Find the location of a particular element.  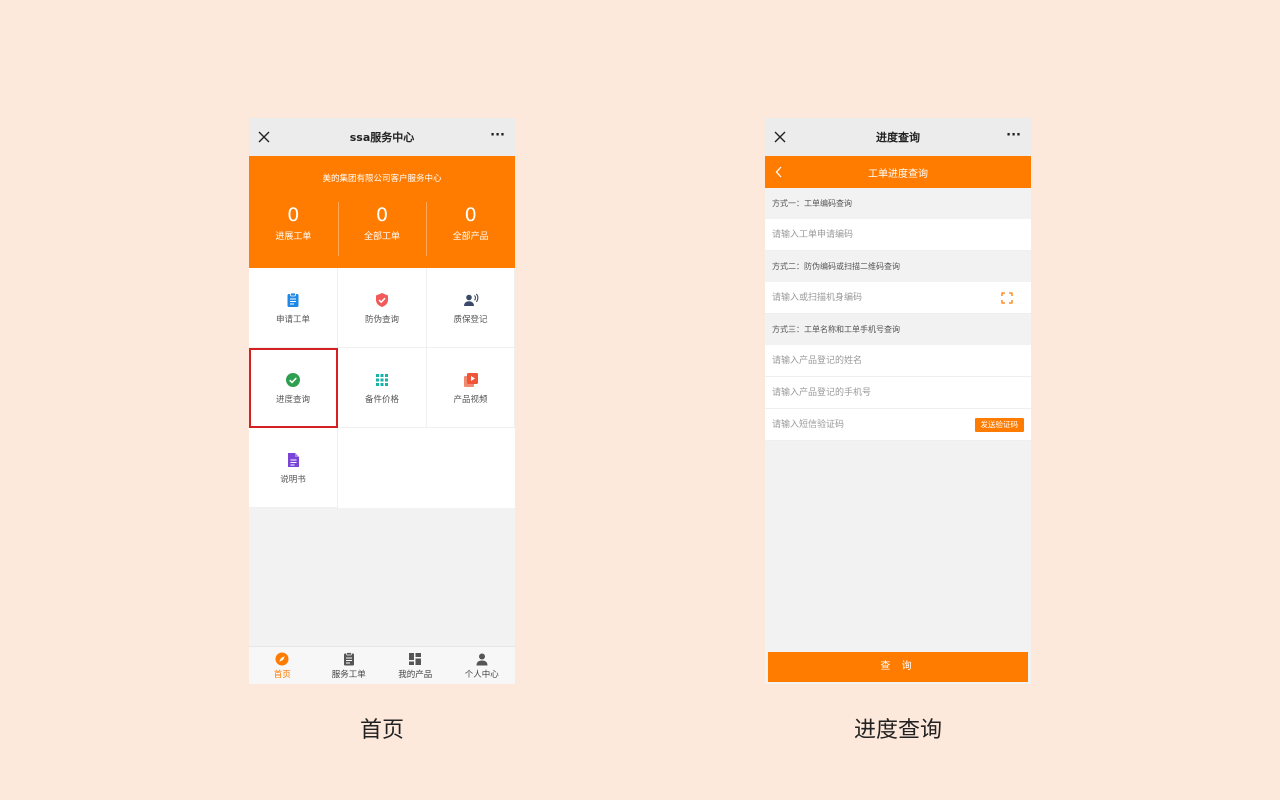

grid-item-label: 申请工单 is located at coordinates (292, 320).